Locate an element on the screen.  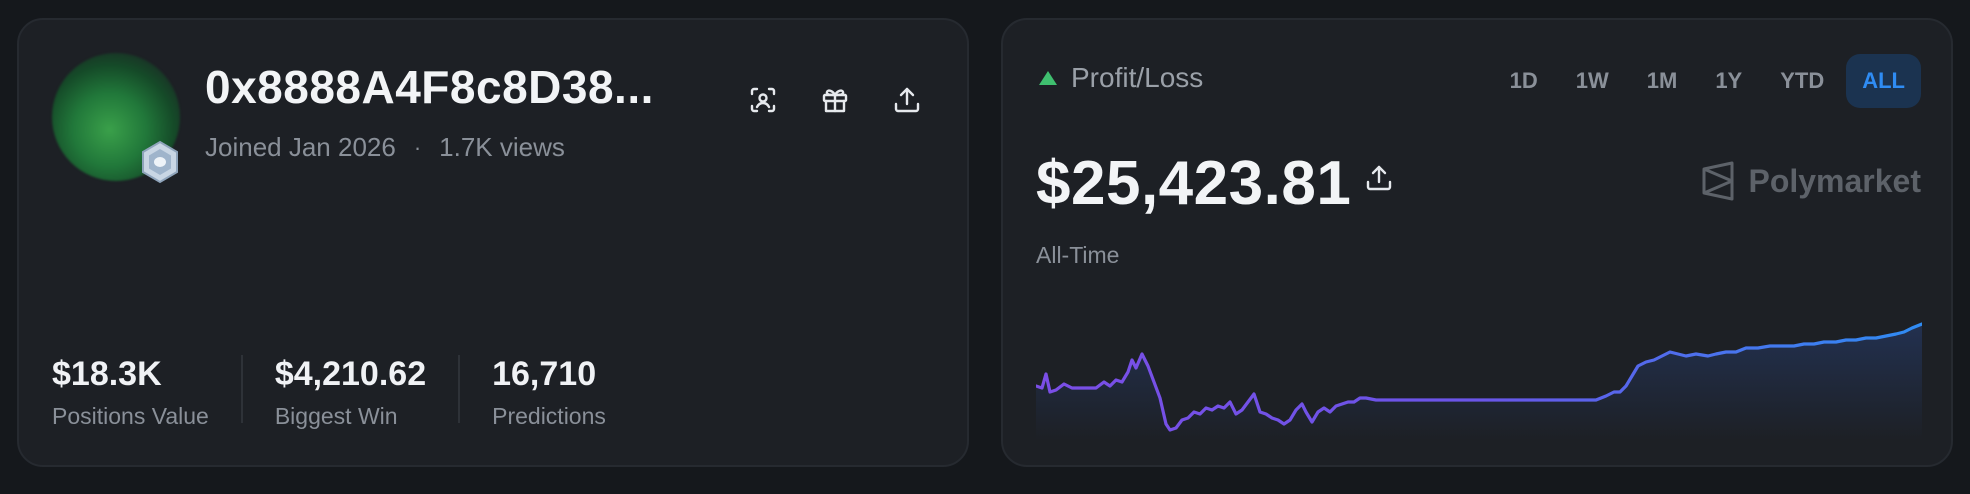
gift-icon is located at coordinates (835, 101).